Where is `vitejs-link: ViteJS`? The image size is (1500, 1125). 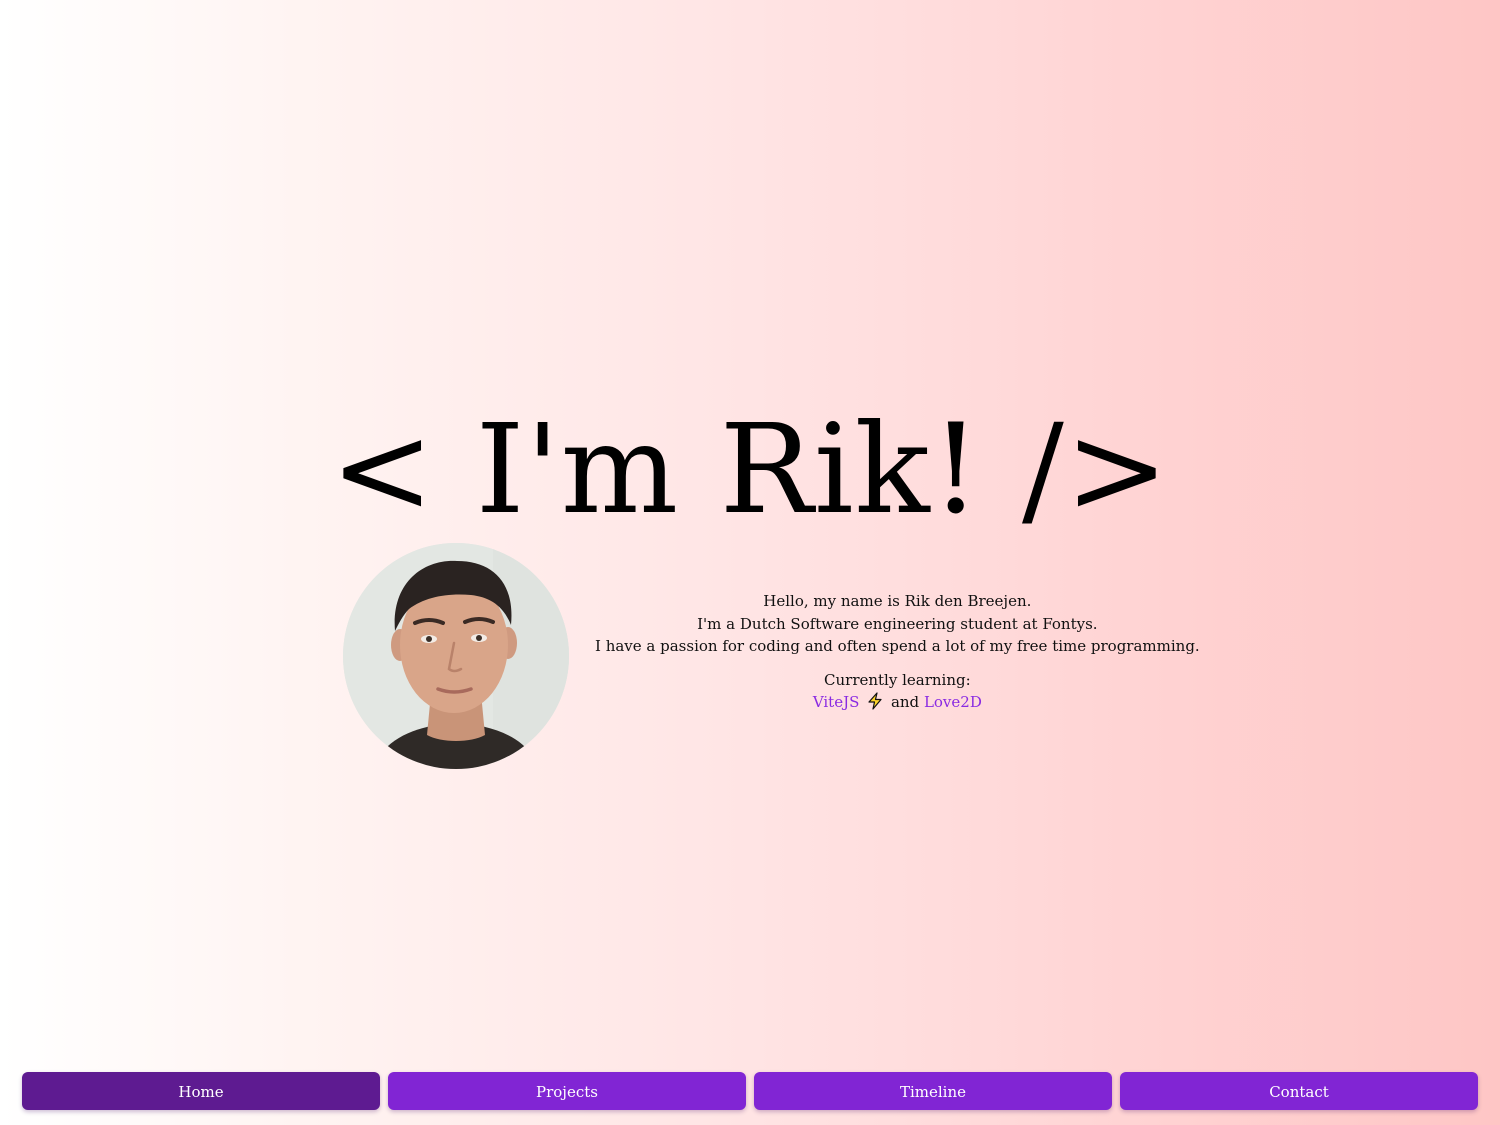
vitejs-link: ViteJS is located at coordinates (836, 702).